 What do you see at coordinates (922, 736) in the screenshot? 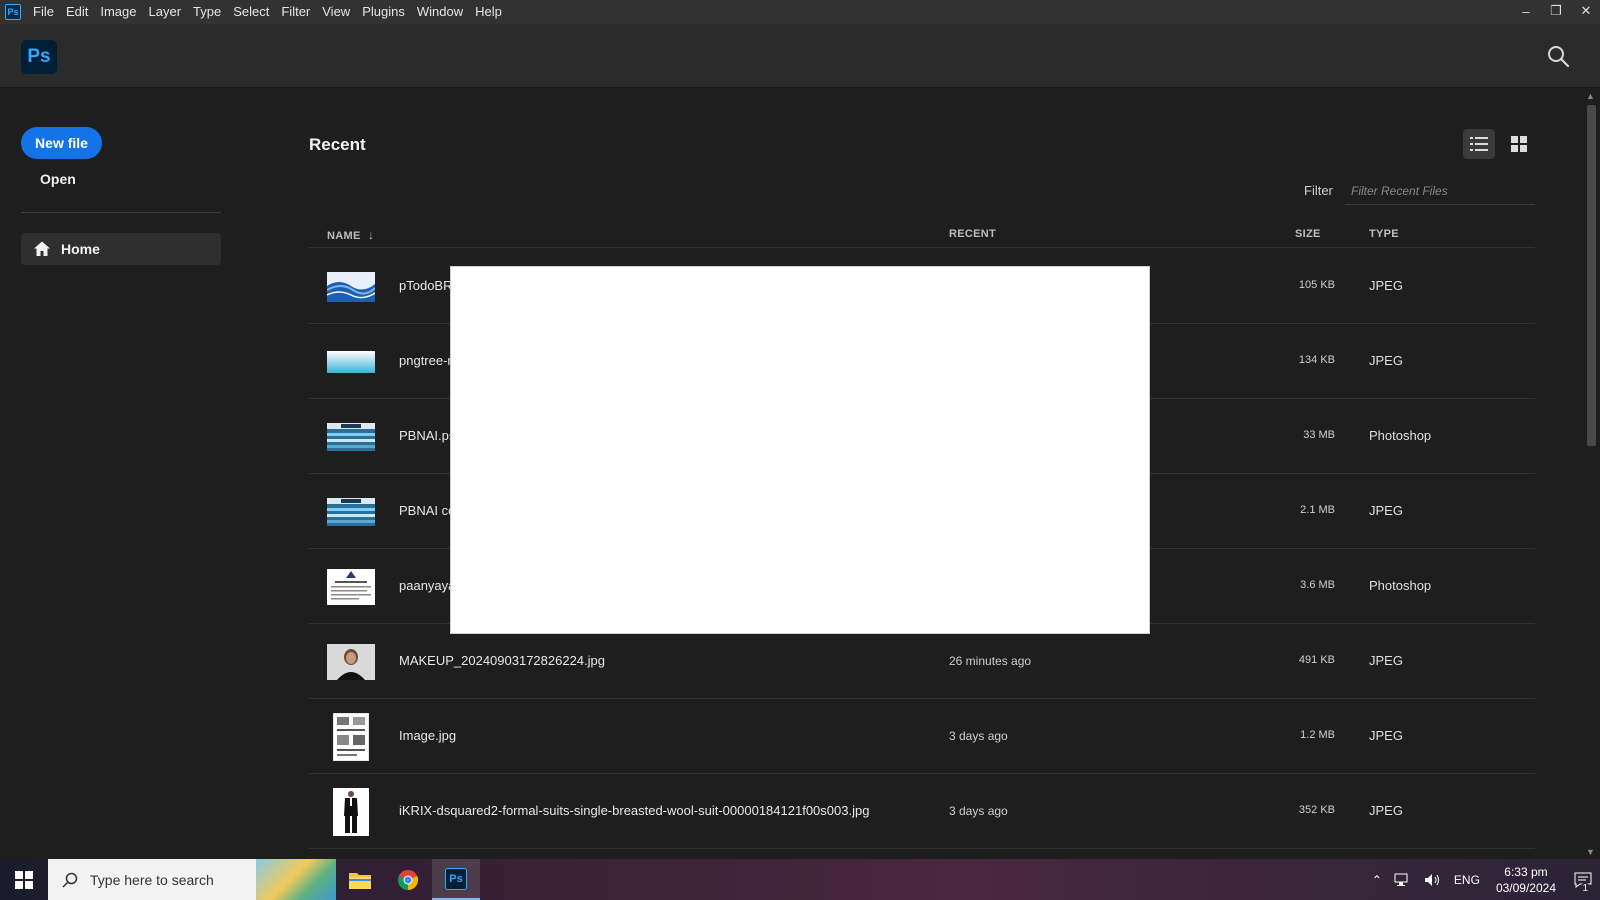
I see `file-row: Image.jpg 3 days ago 1.2 MB JPEG` at bounding box center [922, 736].